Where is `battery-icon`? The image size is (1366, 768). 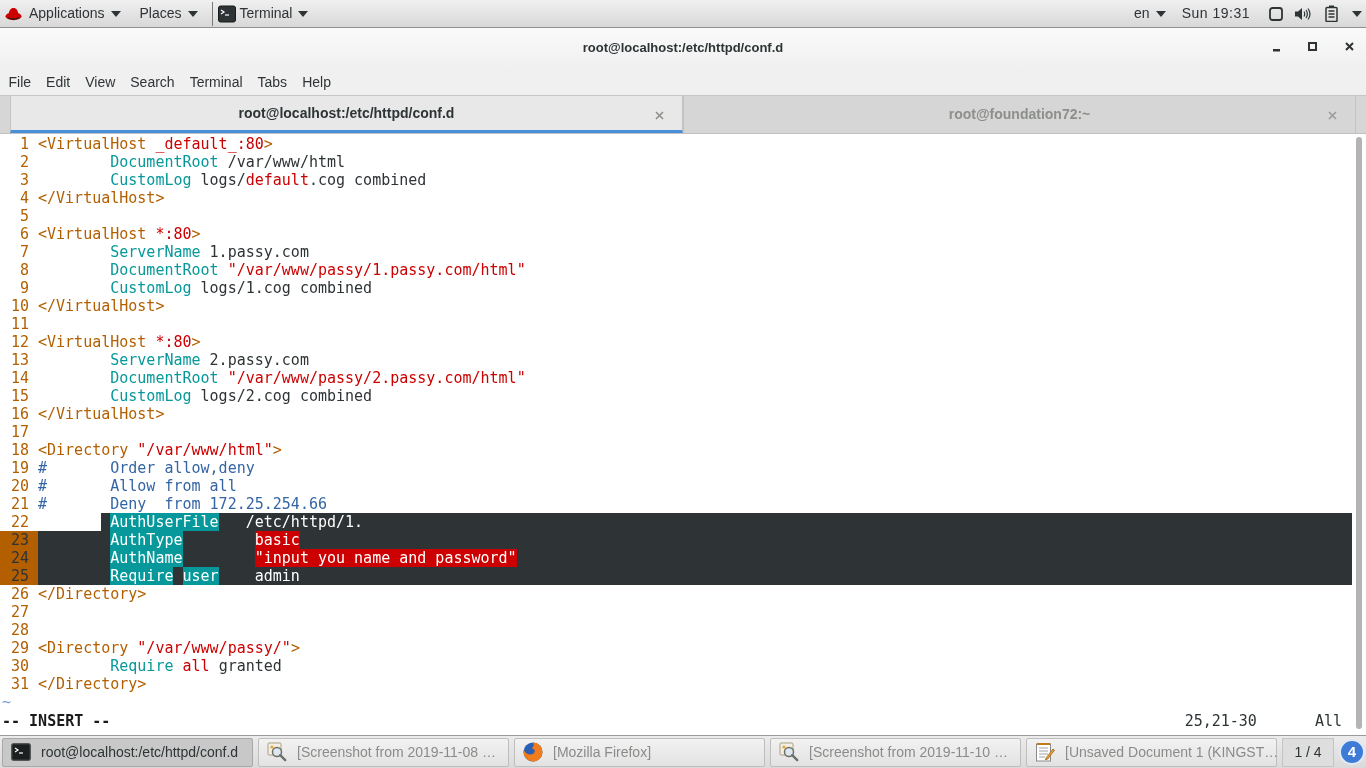 battery-icon is located at coordinates (1331, 13).